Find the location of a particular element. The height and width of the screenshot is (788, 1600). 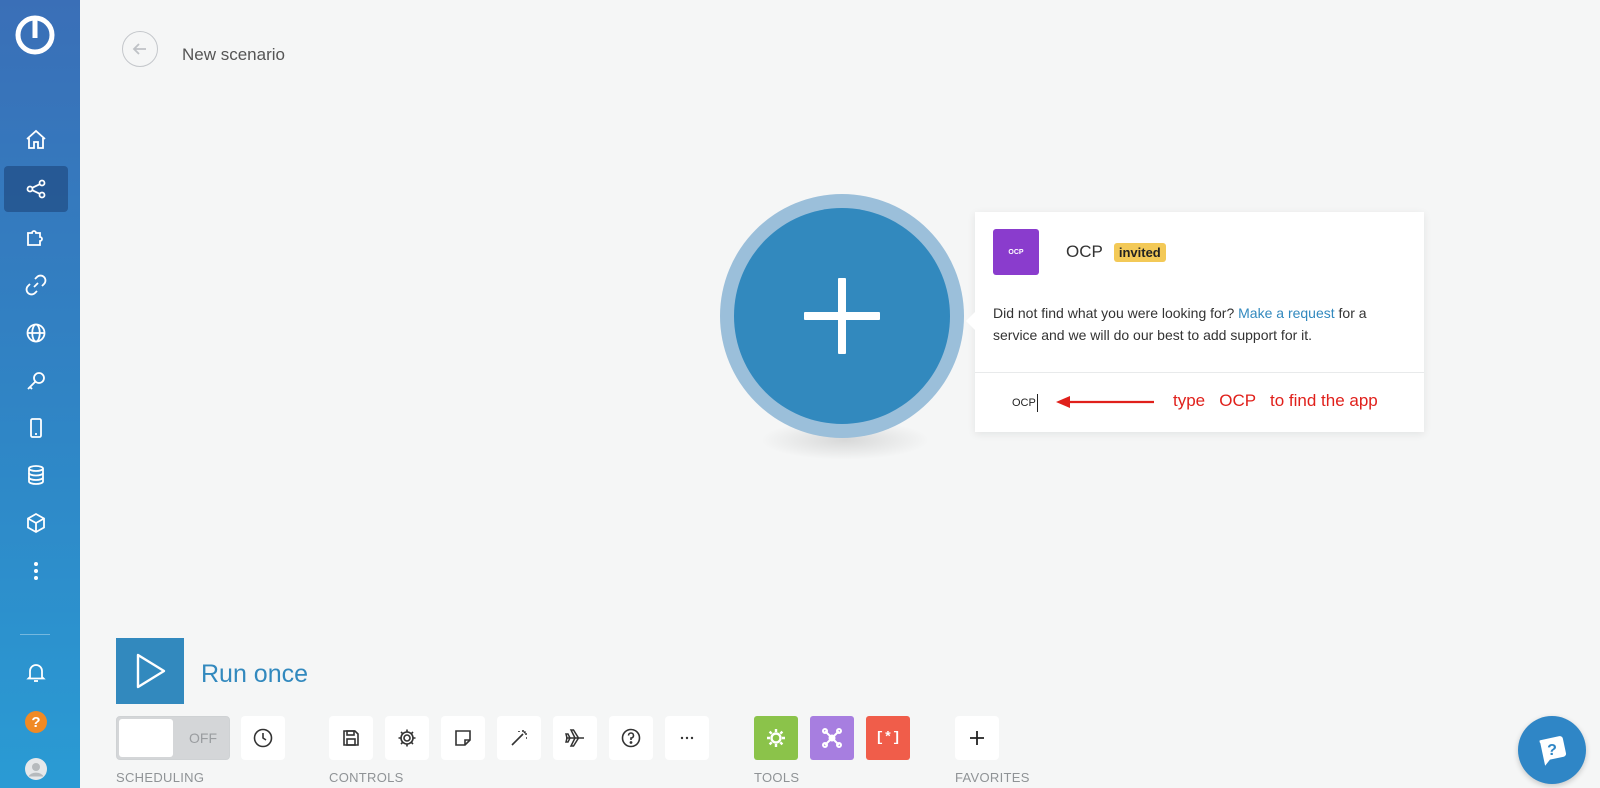

text-parser-icon: [*] is located at coordinates (888, 738).